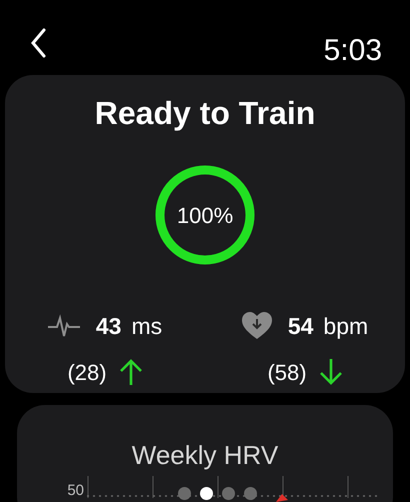 The image size is (410, 502). Describe the element at coordinates (109, 326) in the screenshot. I see `metric-value: 43` at that location.